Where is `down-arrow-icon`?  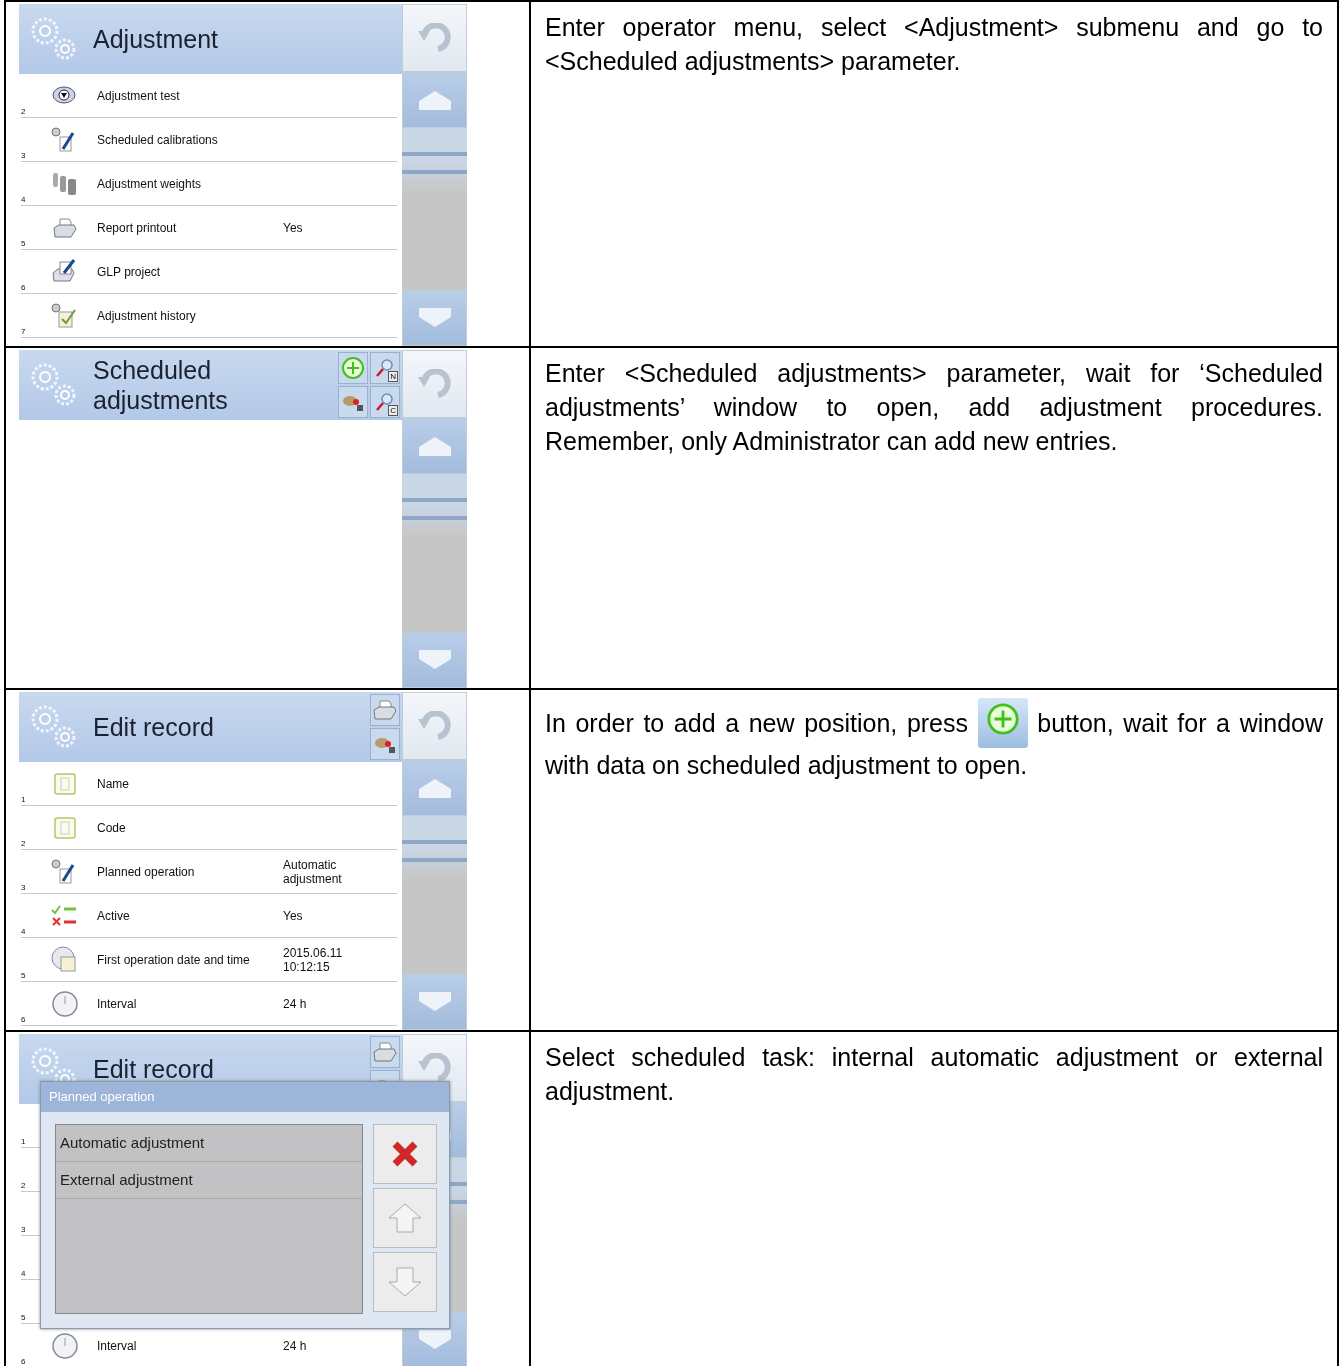
down-arrow-icon is located at coordinates (405, 1282).